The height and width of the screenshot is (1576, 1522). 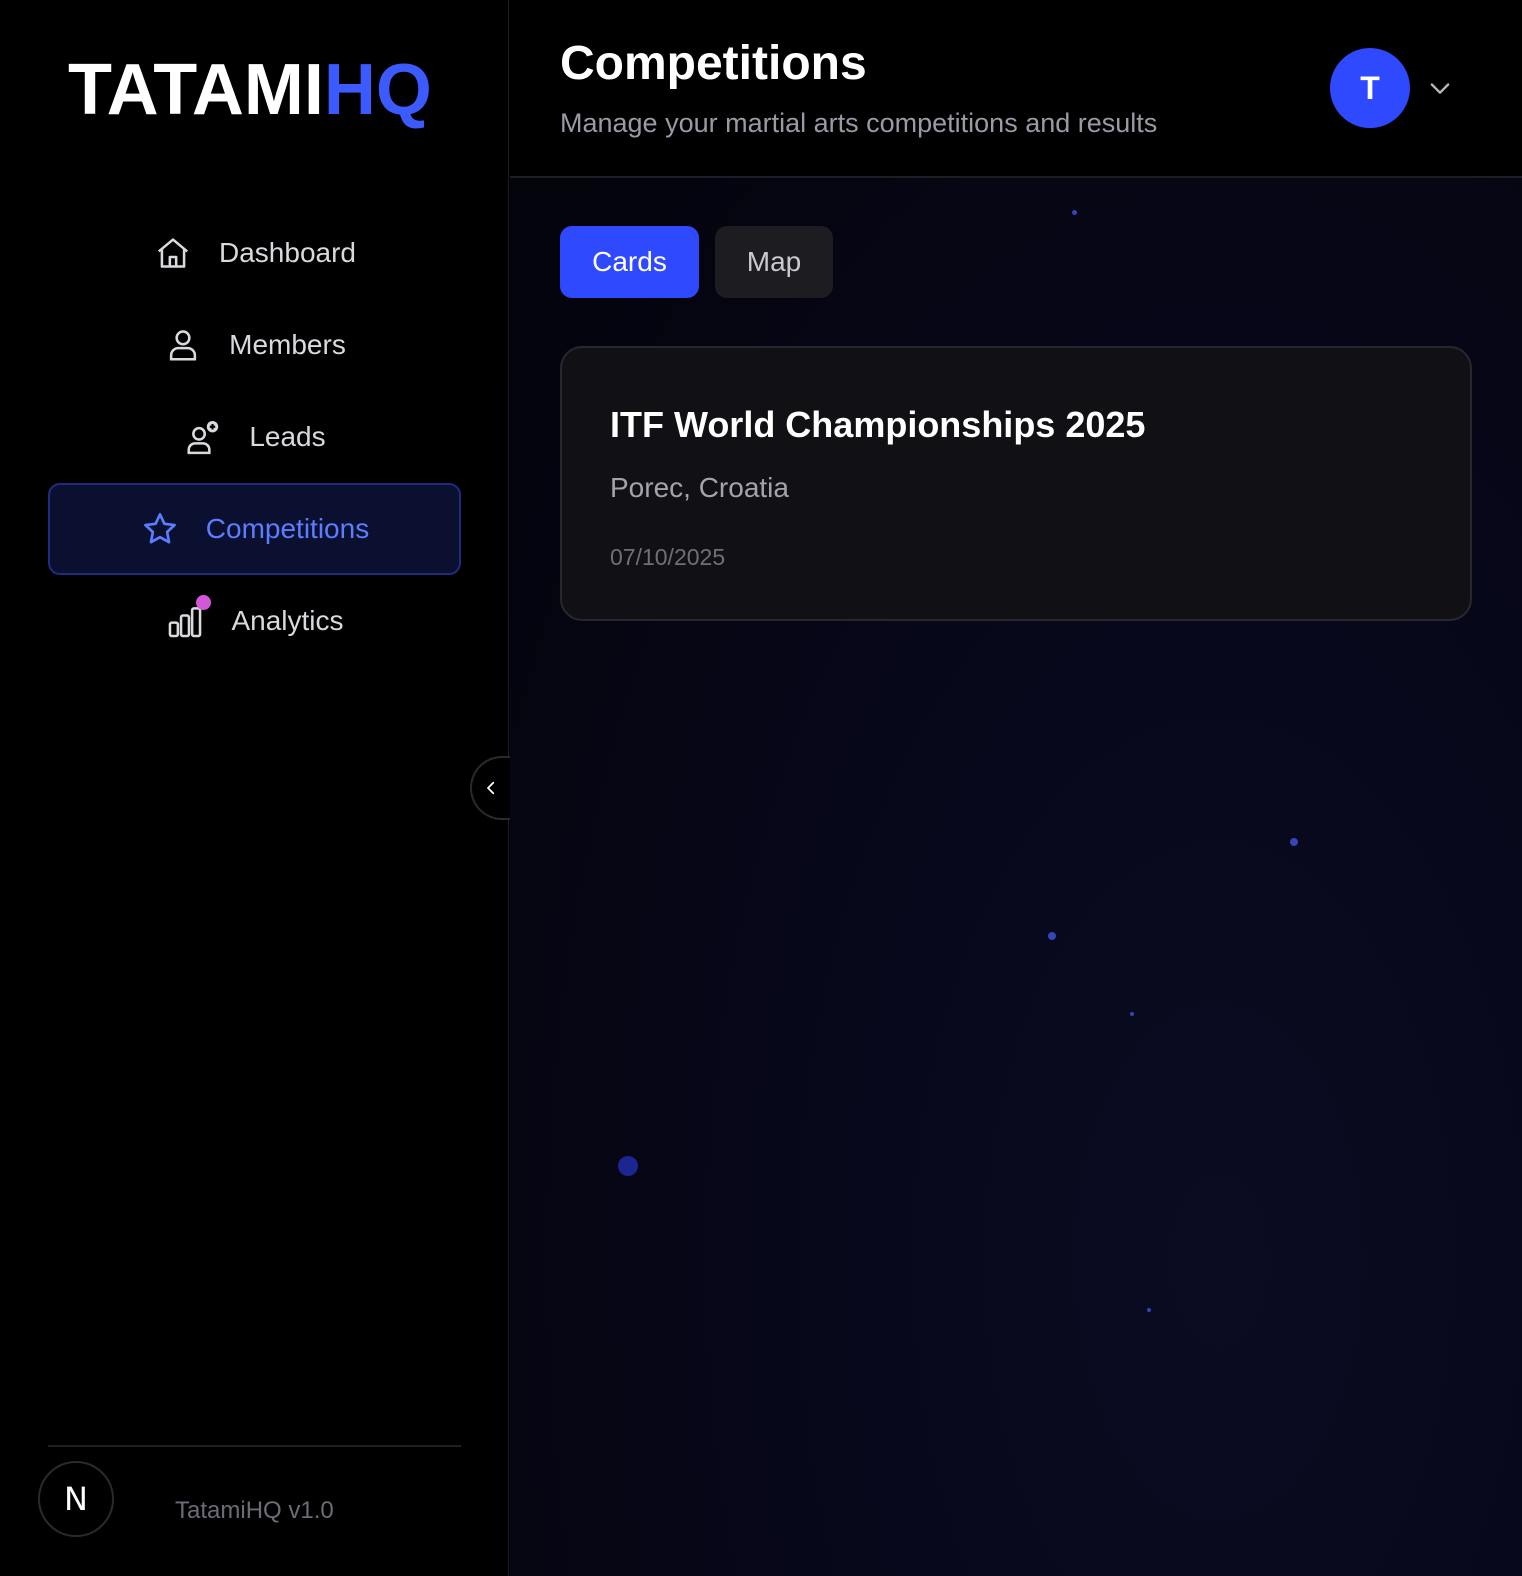 I want to click on sidebar-divider, so click(x=254, y=1446).